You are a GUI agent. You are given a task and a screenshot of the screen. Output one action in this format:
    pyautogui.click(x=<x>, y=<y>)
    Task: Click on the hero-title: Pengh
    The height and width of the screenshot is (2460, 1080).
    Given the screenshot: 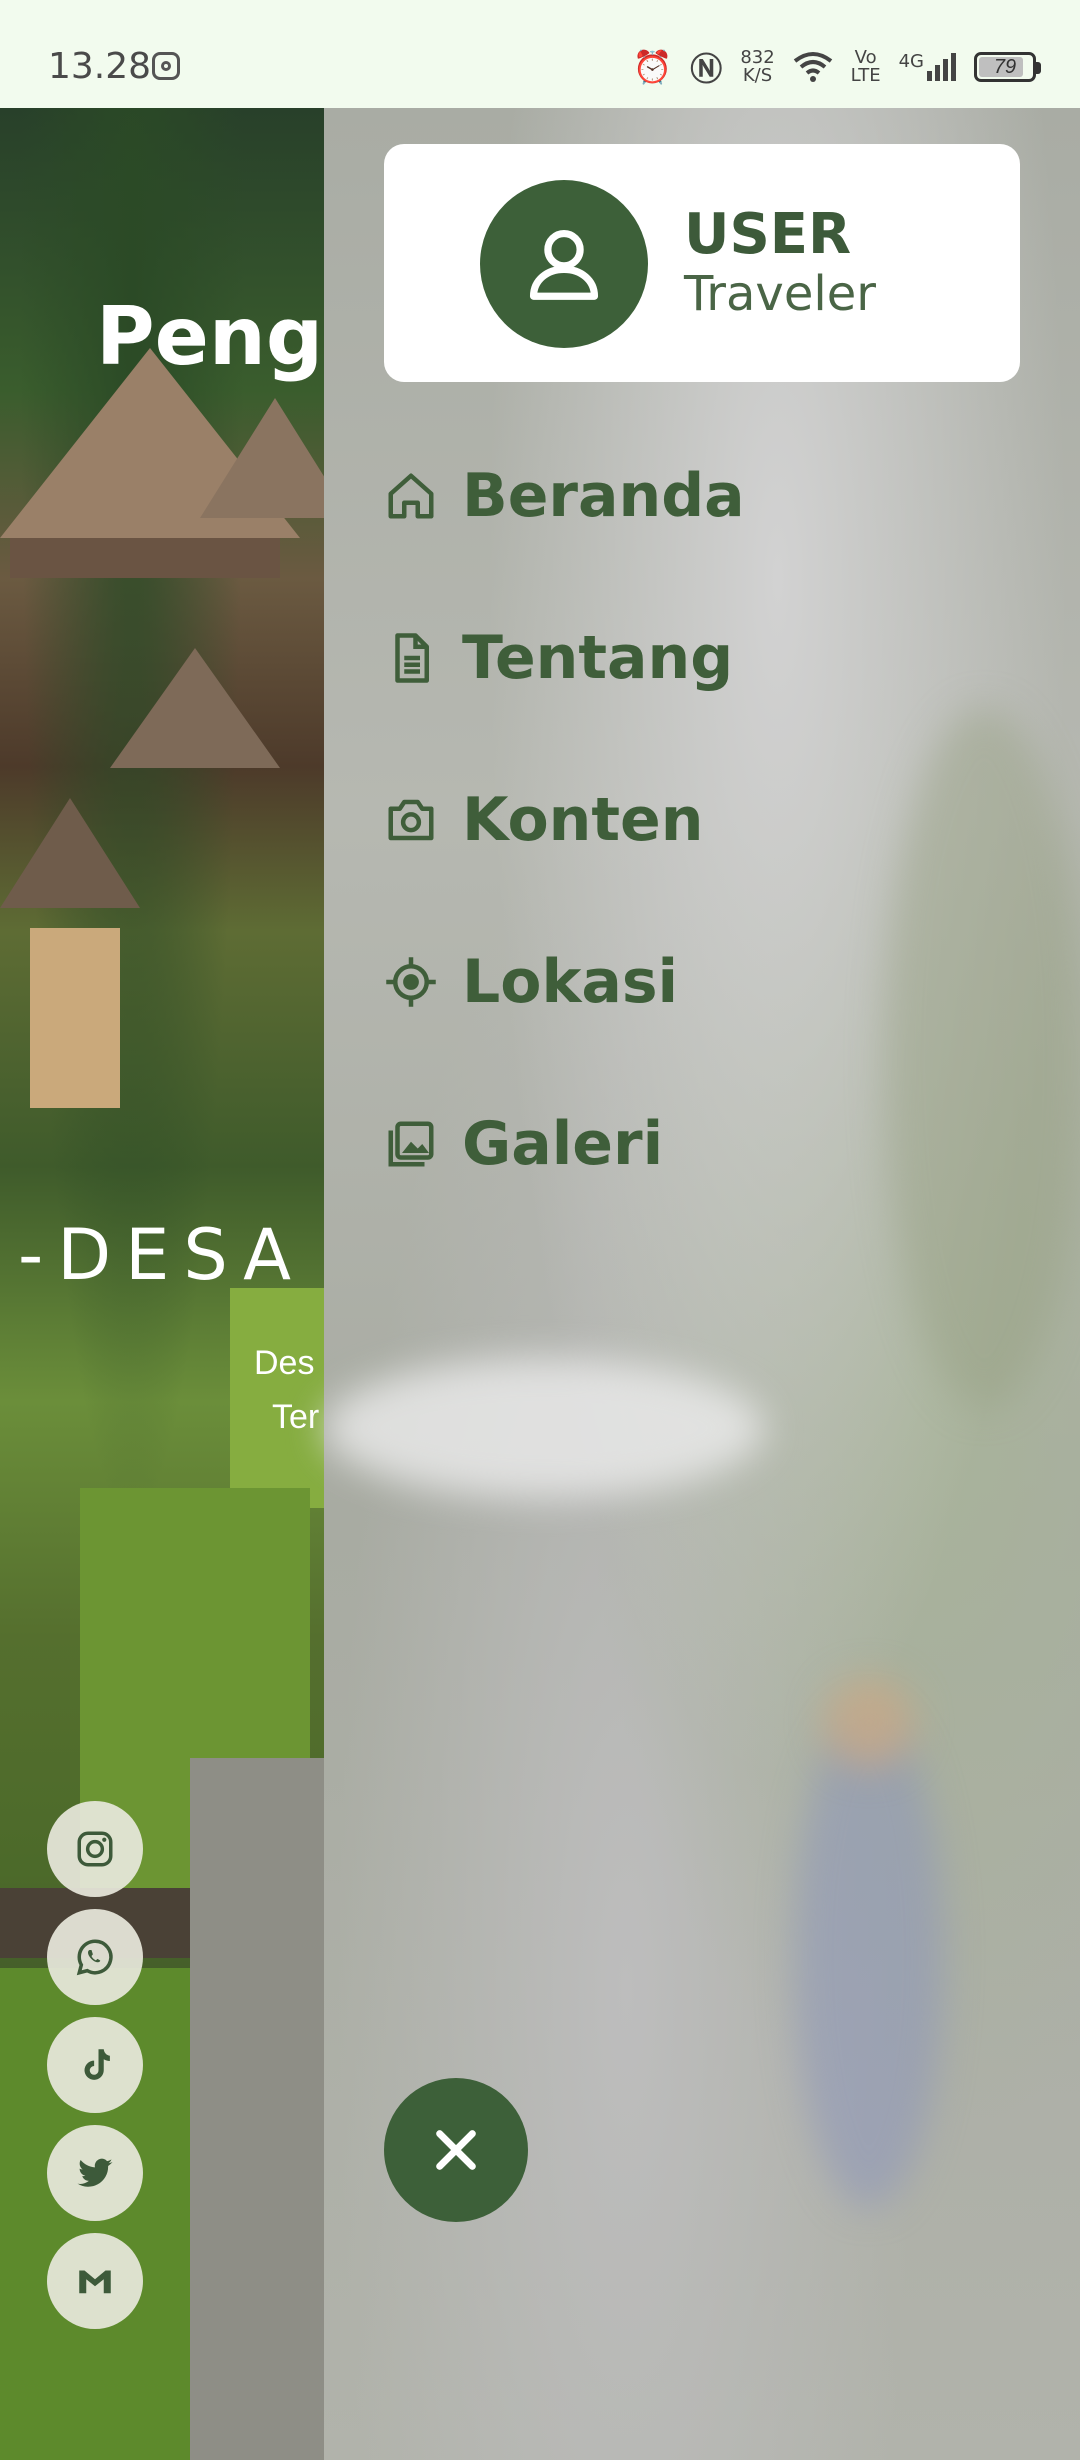 What is the action you would take?
    pyautogui.click(x=213, y=336)
    